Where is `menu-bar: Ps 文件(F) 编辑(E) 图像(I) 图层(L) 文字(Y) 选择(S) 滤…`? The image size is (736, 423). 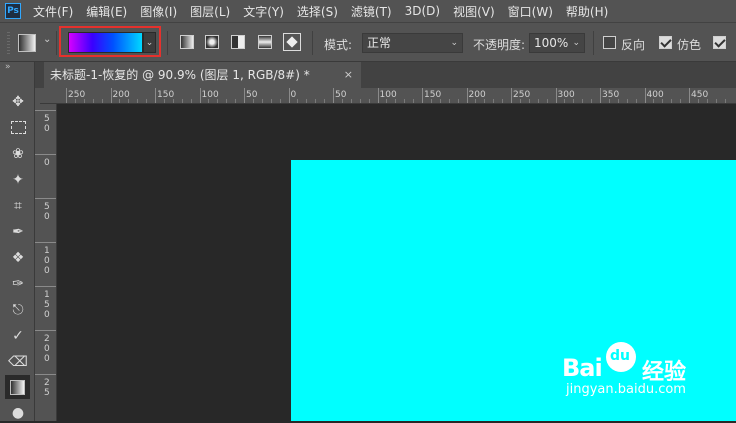
menu-bar: Ps 文件(F) 编辑(E) 图像(I) 图层(L) 文字(Y) 选择(S) 滤… is located at coordinates (368, 11).